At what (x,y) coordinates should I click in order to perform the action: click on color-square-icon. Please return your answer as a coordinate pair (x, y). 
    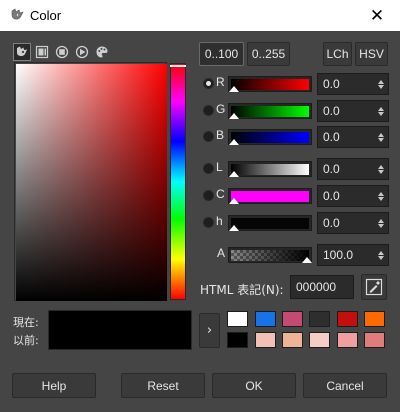
    Looking at the image, I should click on (42, 52).